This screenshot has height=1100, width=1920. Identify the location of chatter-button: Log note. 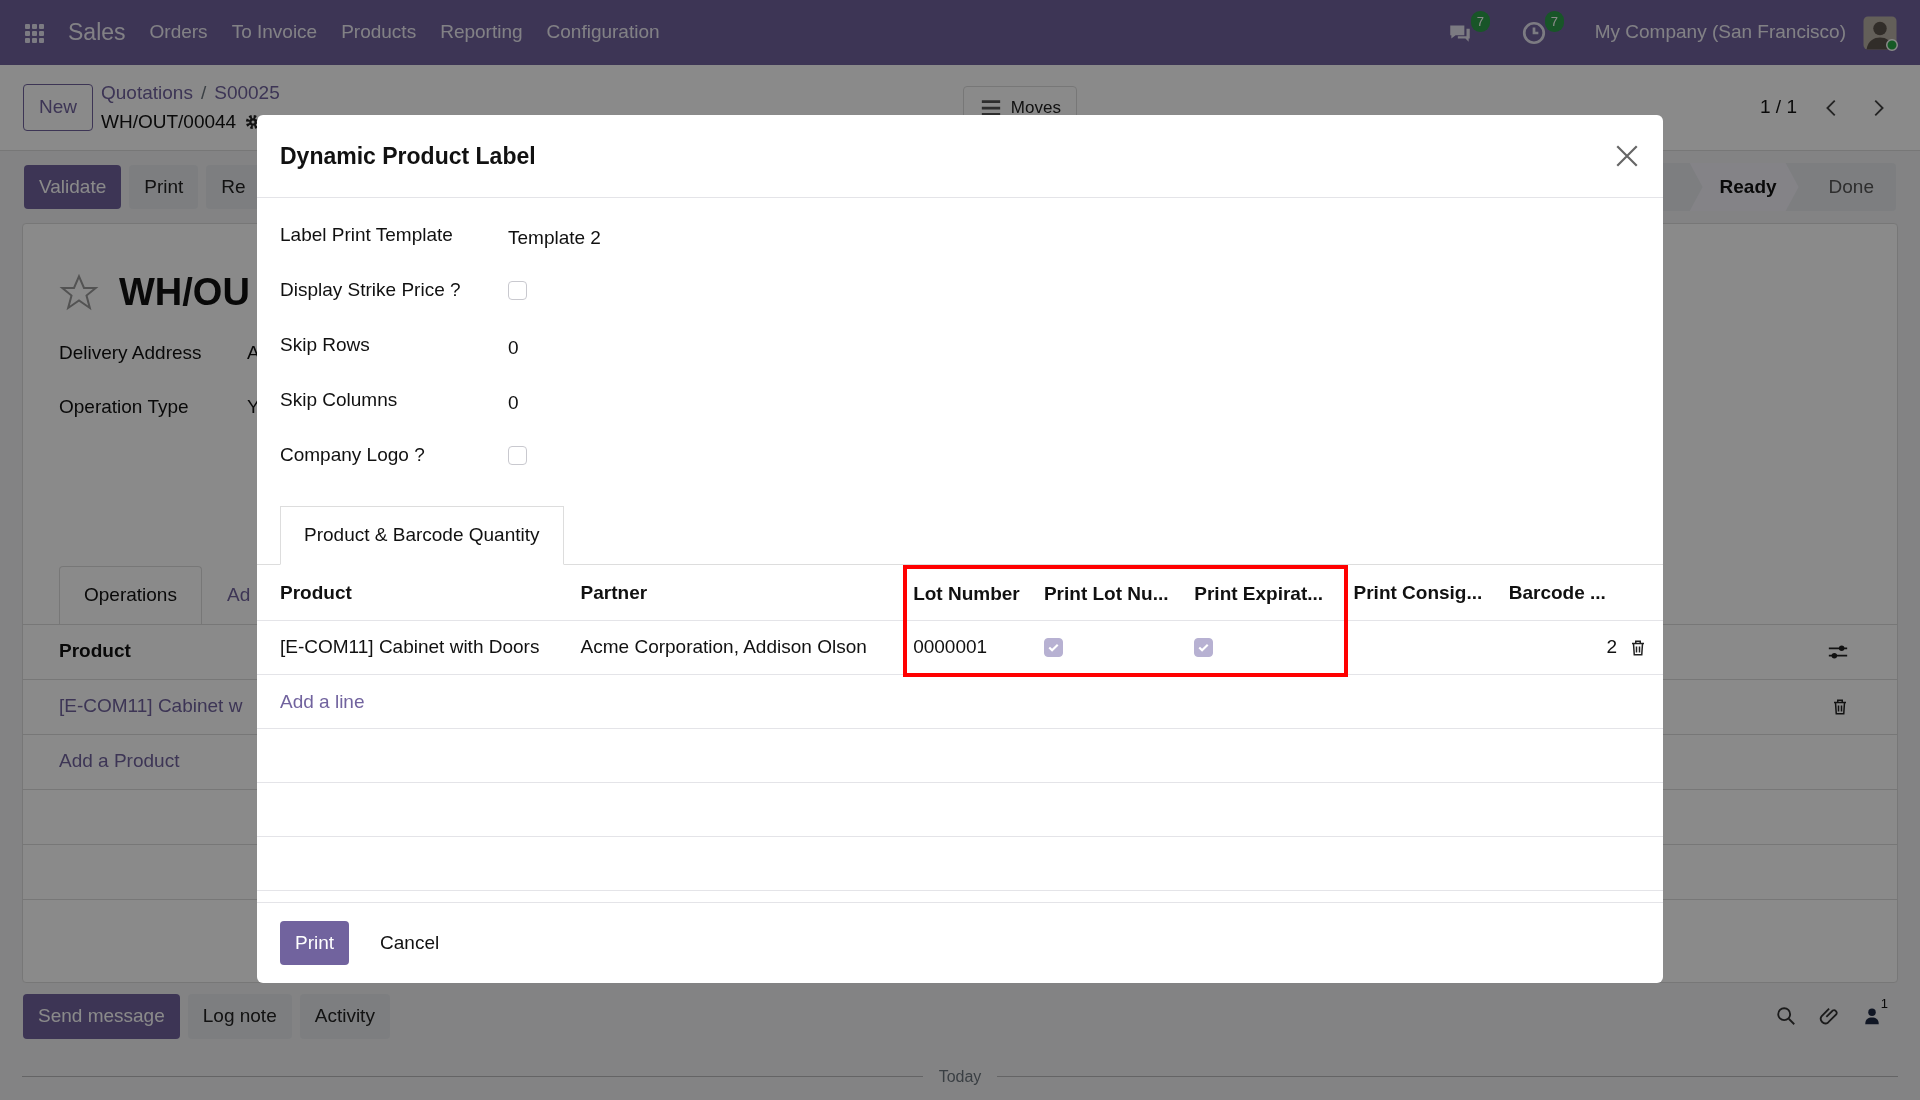
(239, 1016).